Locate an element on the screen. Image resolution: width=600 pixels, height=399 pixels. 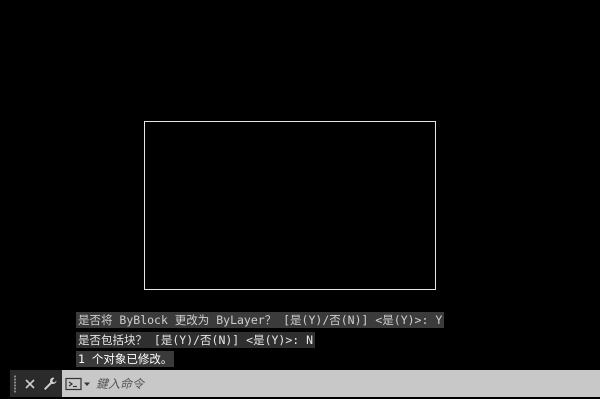
command-prompt-icon is located at coordinates (77, 383).